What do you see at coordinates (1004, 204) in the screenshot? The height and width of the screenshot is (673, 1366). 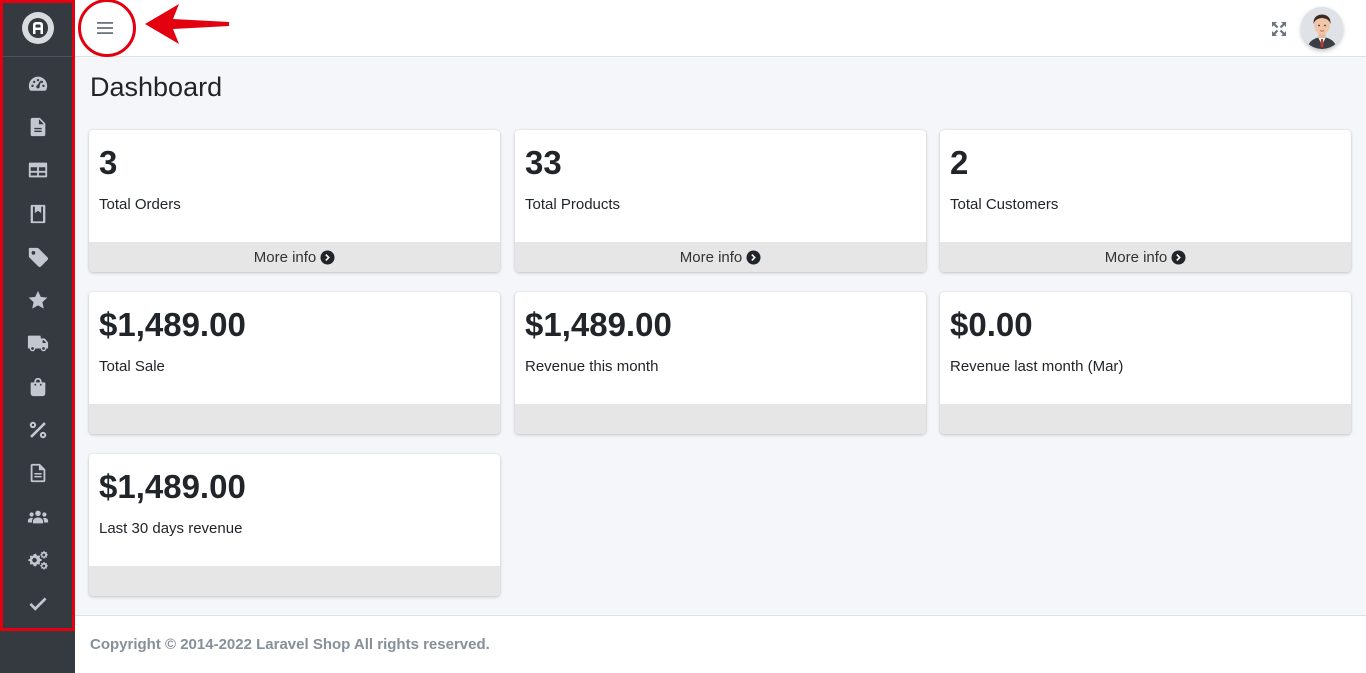 I see `stat-label: Total Customers` at bounding box center [1004, 204].